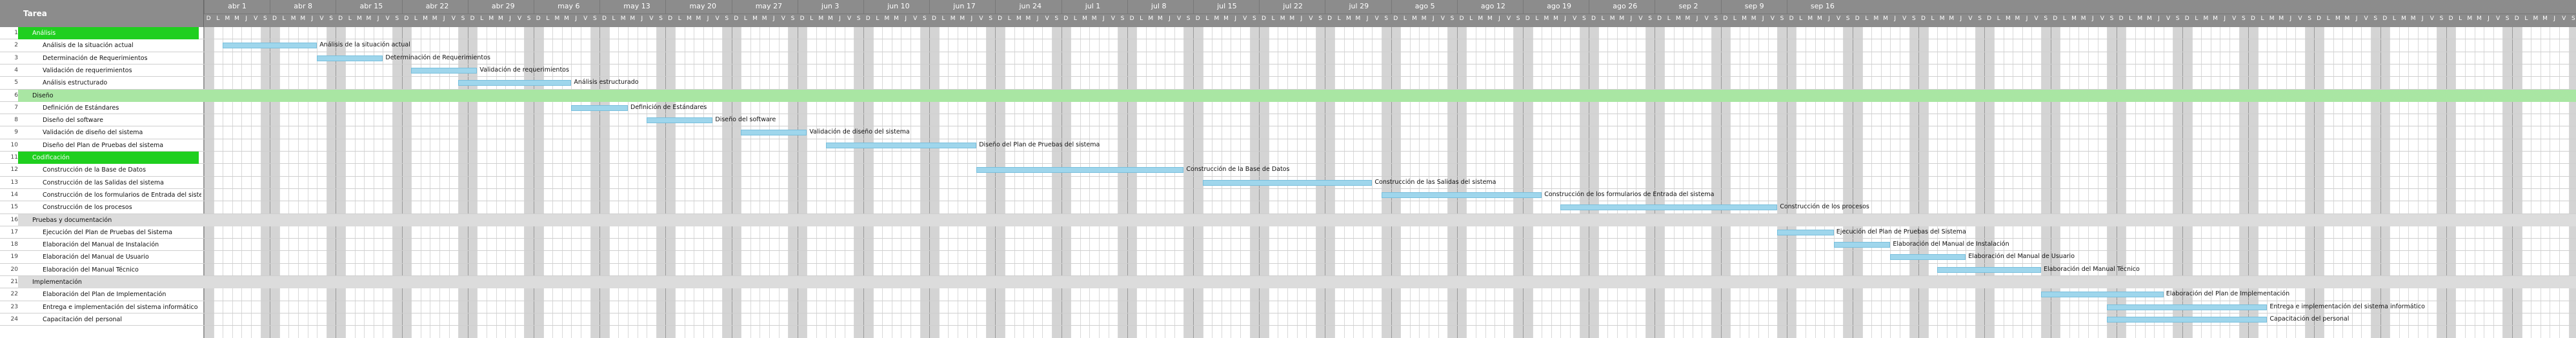 The image size is (2576, 338). Describe the element at coordinates (43, 95) in the screenshot. I see `group-name: Diseño` at that location.